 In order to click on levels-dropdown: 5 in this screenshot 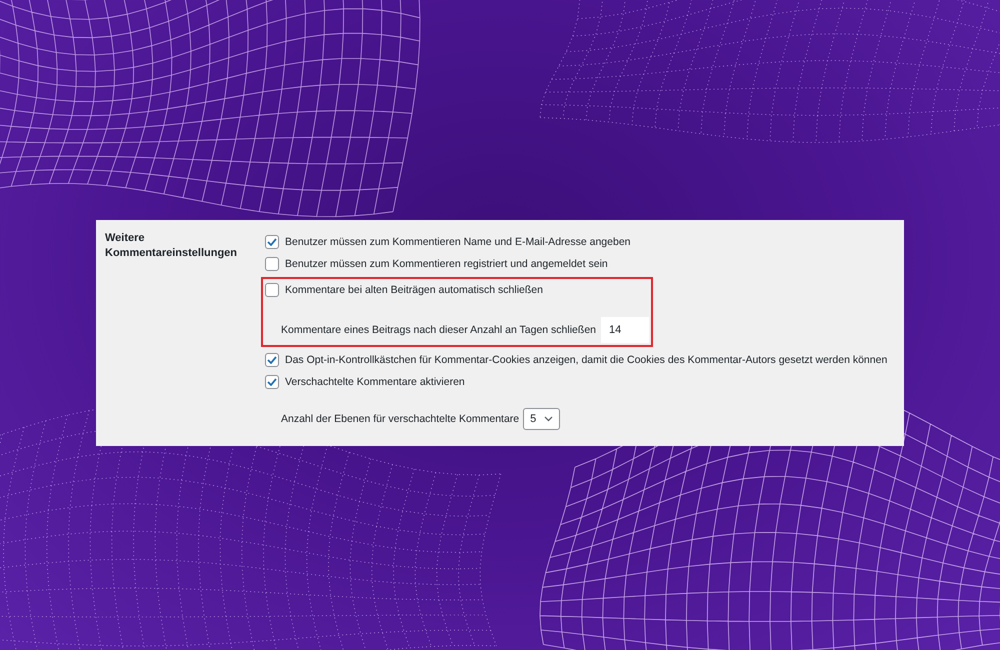, I will do `click(541, 419)`.